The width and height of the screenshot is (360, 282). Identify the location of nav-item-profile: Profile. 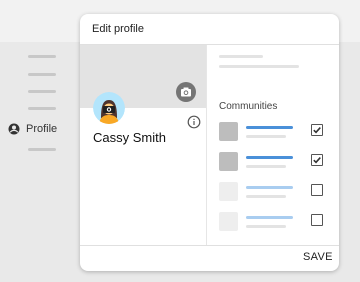
(32, 129).